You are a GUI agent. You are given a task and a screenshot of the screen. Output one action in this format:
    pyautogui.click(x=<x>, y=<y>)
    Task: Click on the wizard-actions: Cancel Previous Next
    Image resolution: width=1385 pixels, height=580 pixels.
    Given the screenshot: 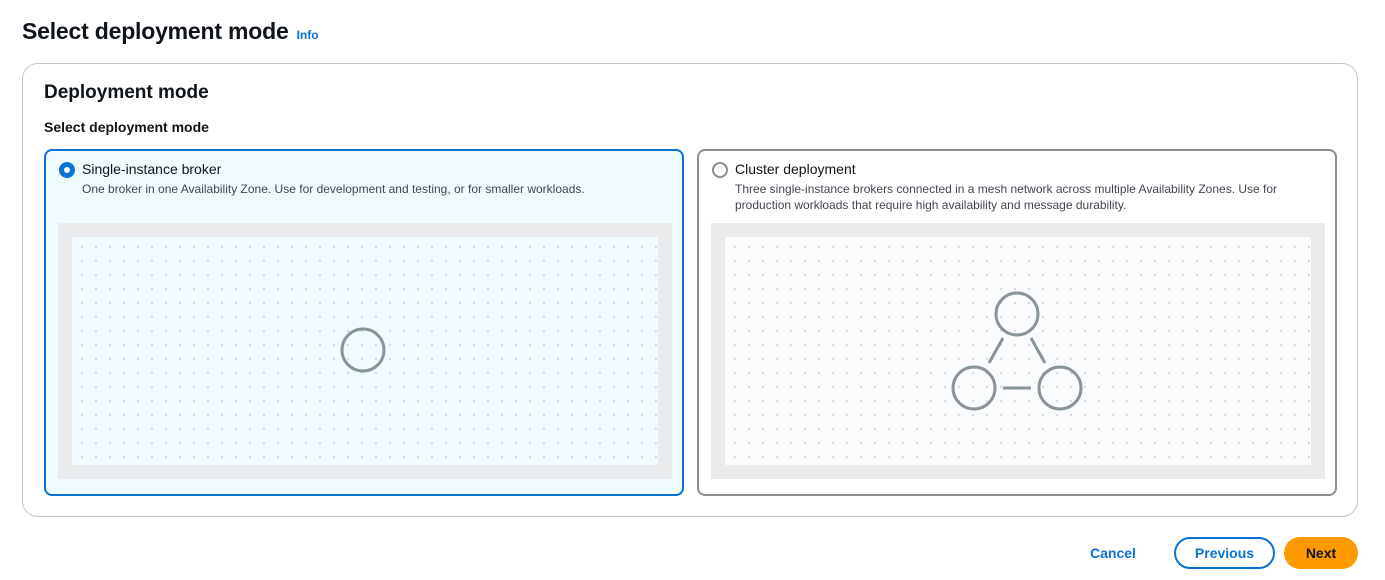 What is the action you would take?
    pyautogui.click(x=1215, y=553)
    